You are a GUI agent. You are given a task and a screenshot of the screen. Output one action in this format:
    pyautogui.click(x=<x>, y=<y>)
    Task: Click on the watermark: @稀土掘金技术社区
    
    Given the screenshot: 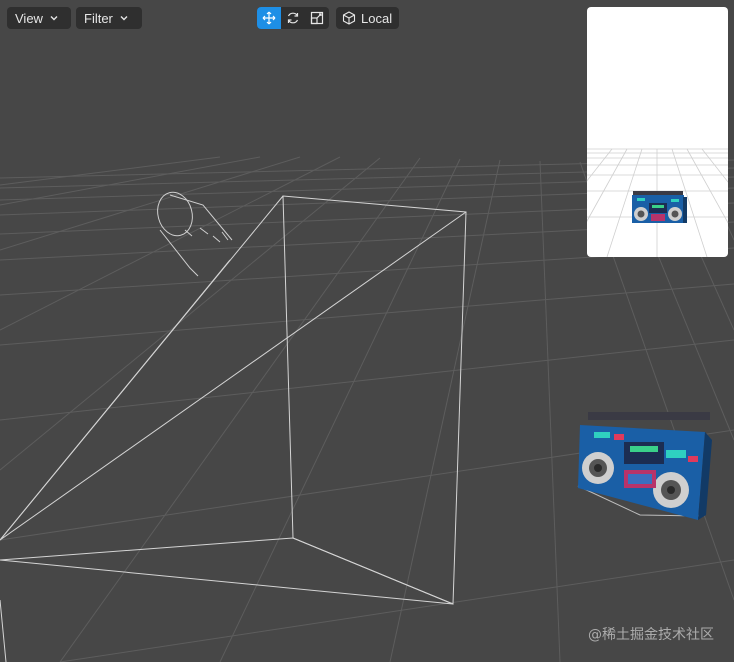 What is the action you would take?
    pyautogui.click(x=651, y=635)
    